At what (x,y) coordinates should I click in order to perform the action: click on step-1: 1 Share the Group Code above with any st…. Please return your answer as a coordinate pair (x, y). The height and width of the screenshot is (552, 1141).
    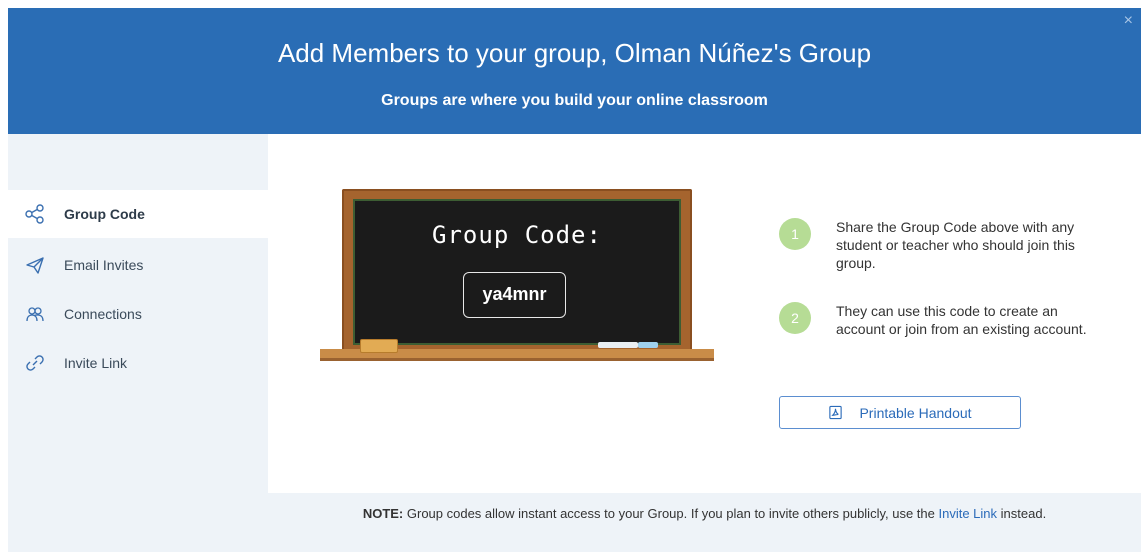
    Looking at the image, I should click on (944, 245).